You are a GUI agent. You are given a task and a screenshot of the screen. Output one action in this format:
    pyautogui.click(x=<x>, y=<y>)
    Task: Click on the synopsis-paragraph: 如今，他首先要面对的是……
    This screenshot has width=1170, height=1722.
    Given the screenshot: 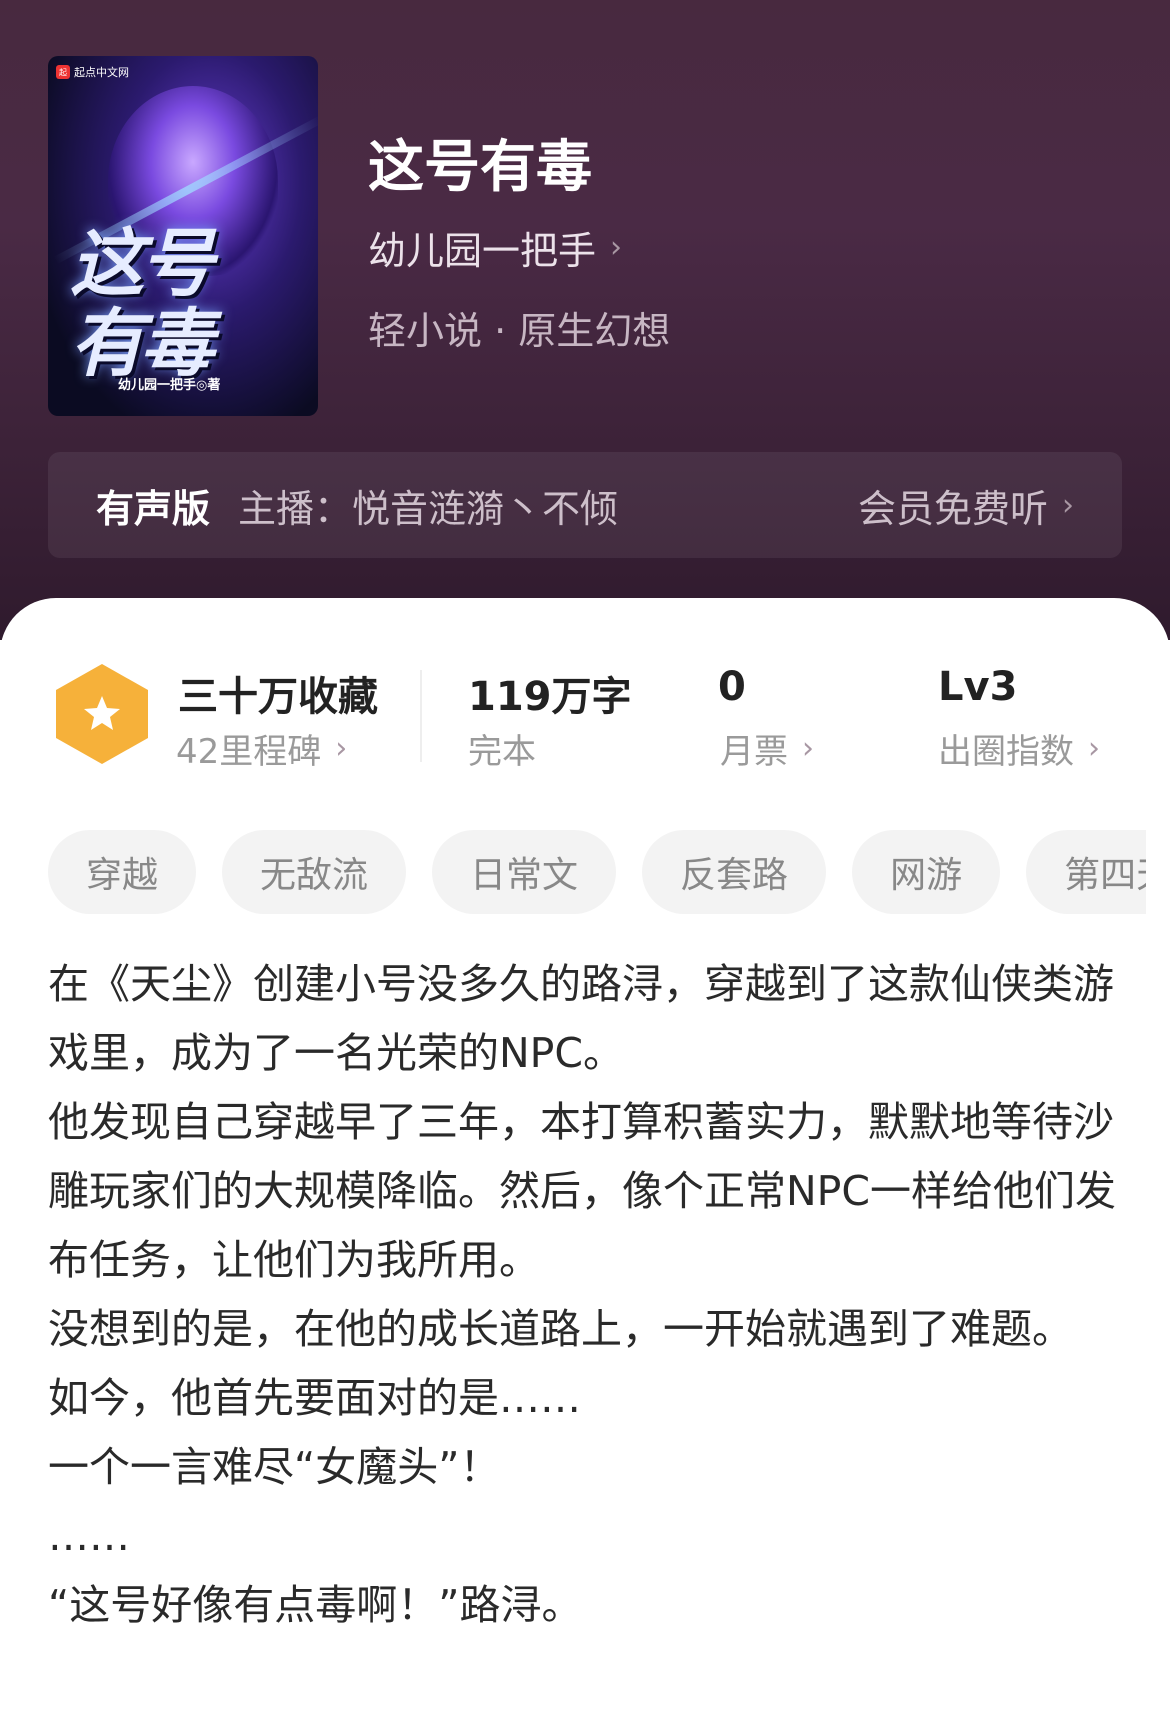 What is the action you would take?
    pyautogui.click(x=314, y=1398)
    